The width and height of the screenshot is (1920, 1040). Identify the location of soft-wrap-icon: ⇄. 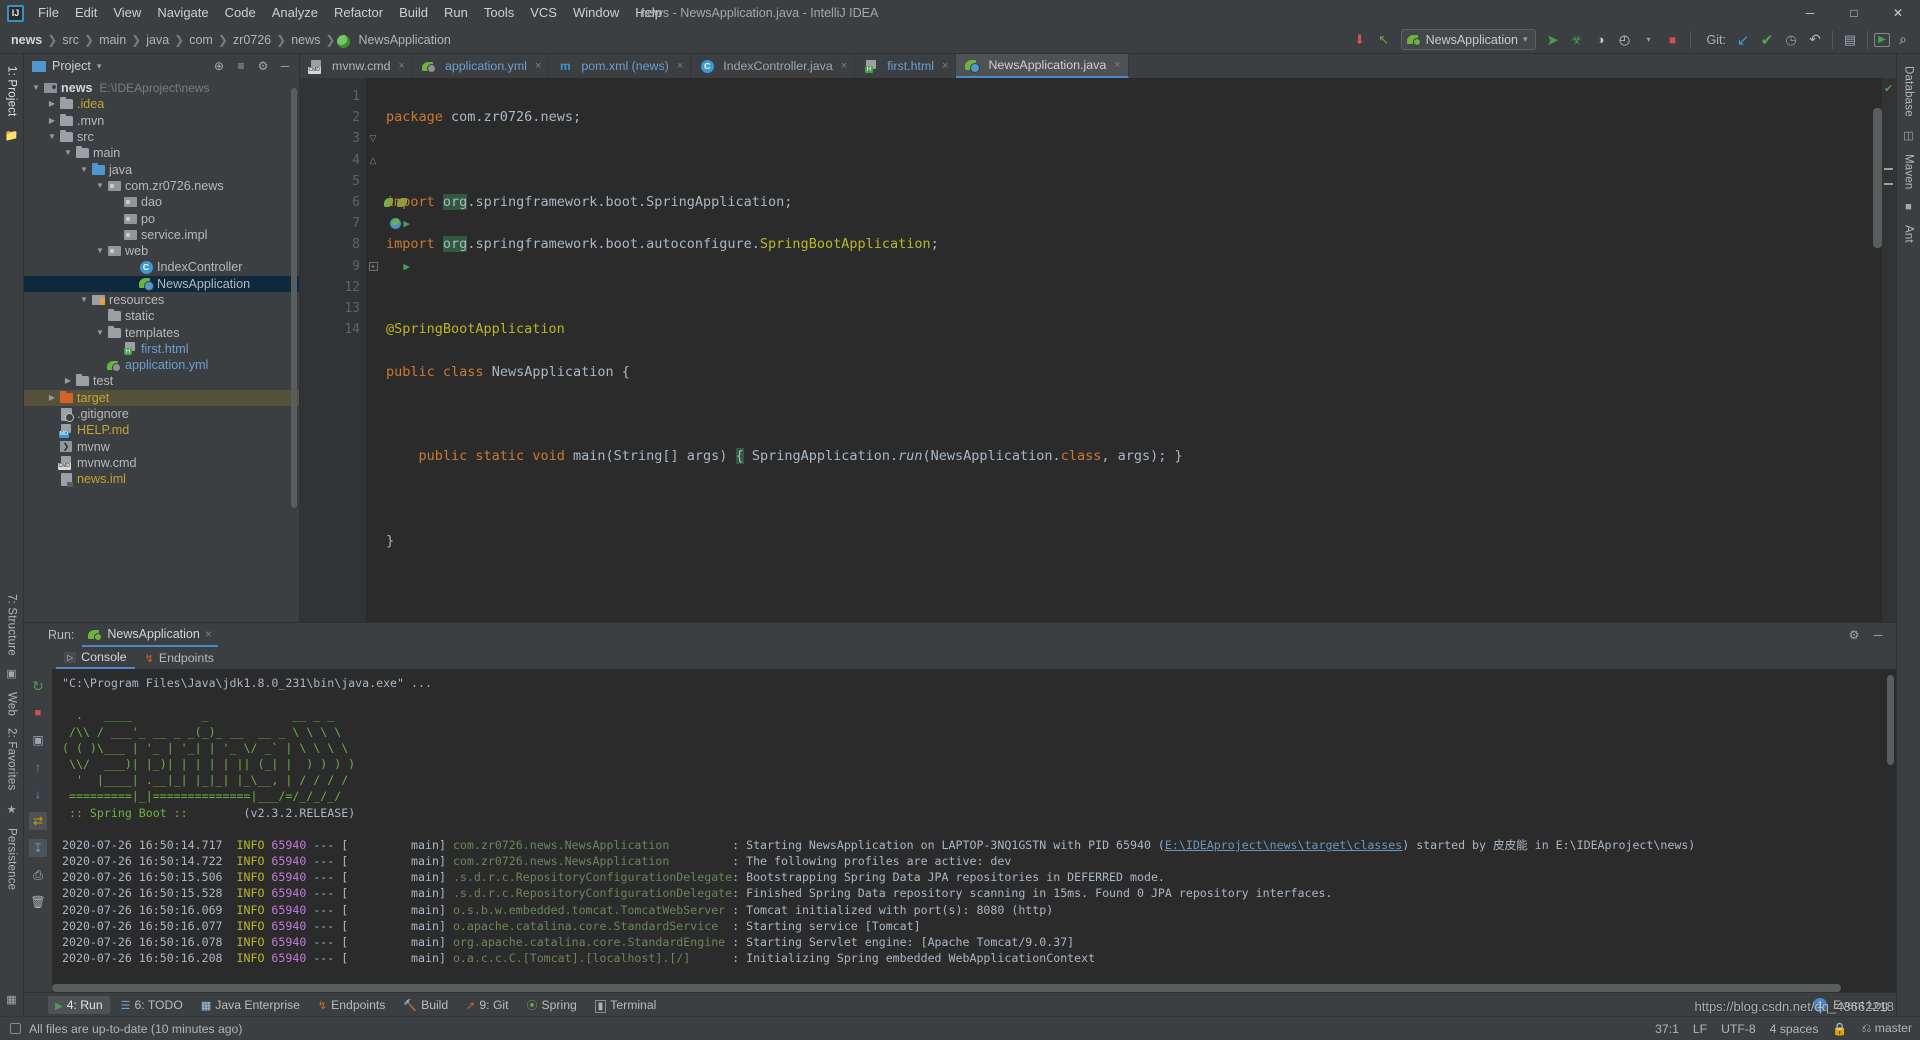
(38, 821).